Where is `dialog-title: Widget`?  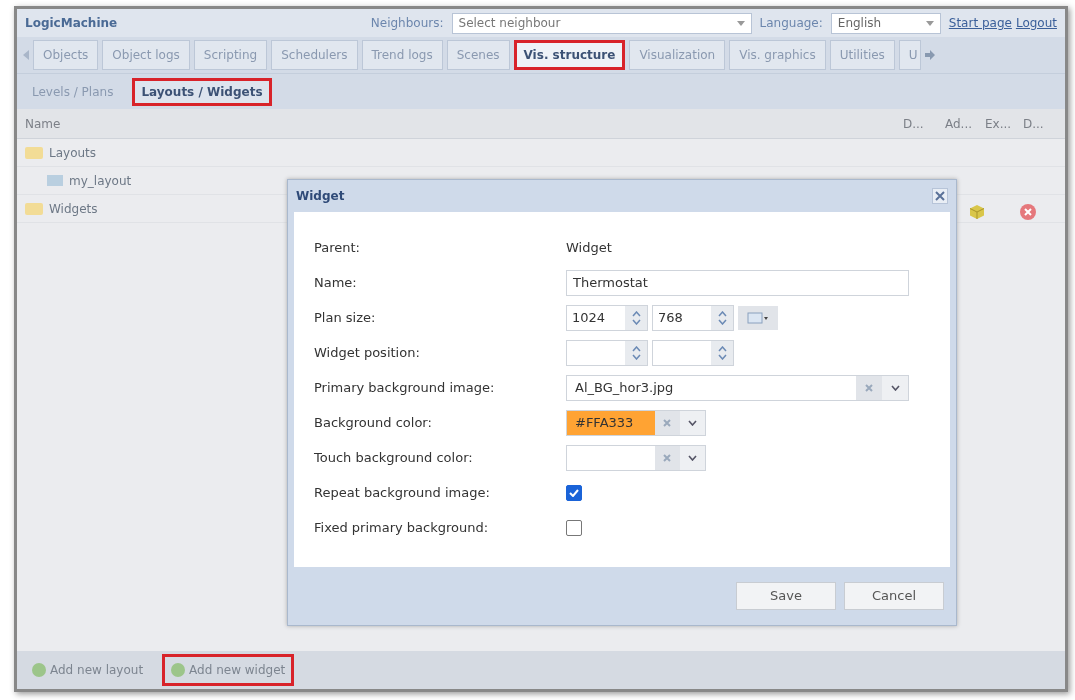 dialog-title: Widget is located at coordinates (320, 196).